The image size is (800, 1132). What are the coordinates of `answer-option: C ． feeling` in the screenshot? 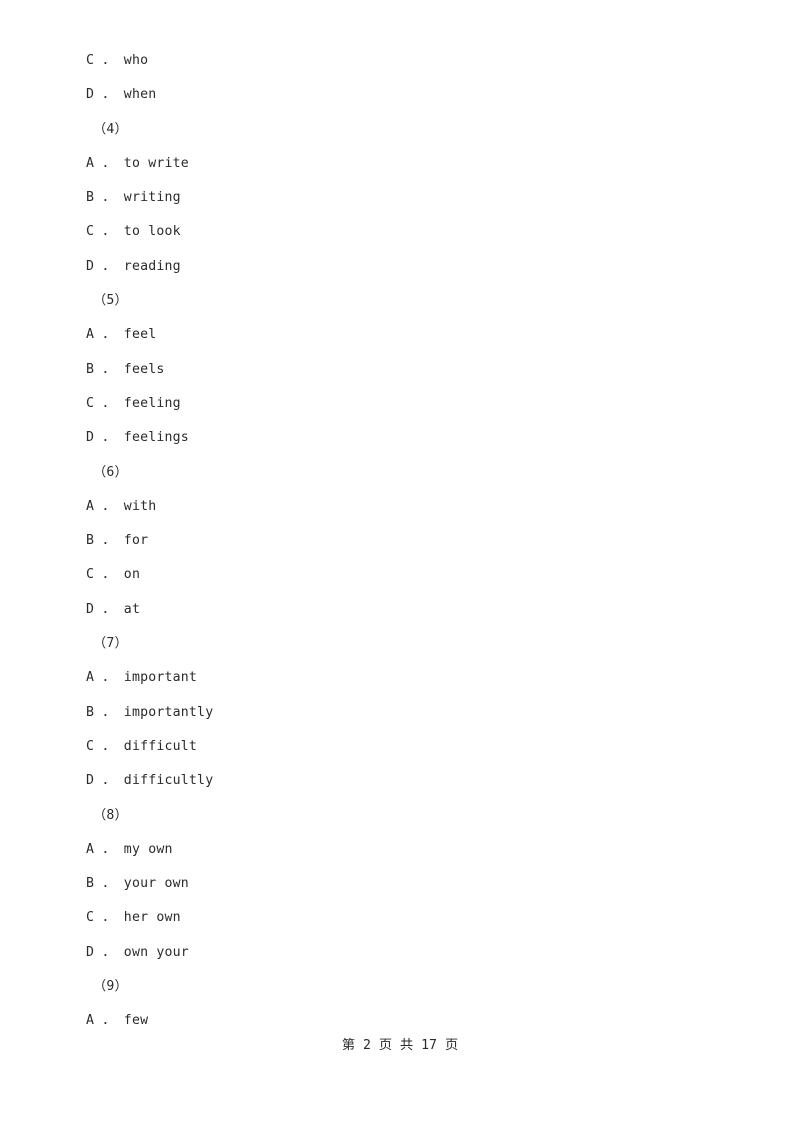 It's located at (133, 403).